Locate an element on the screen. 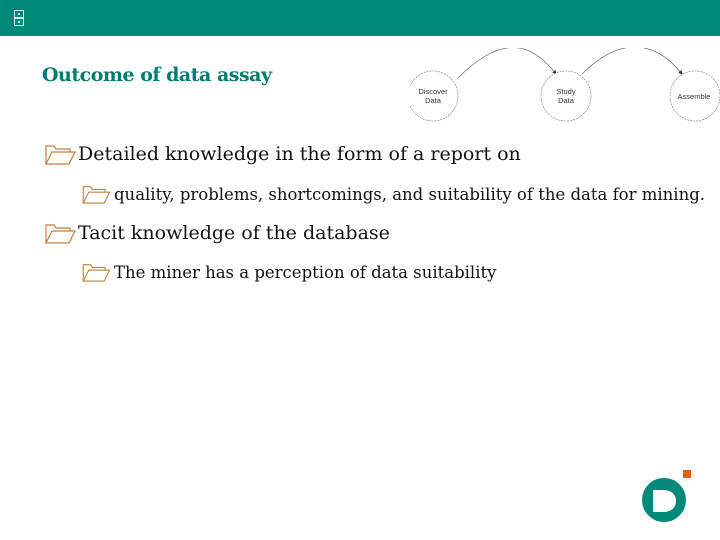  bullet-item: Tacit knowledge of the database is located at coordinates (217, 233).